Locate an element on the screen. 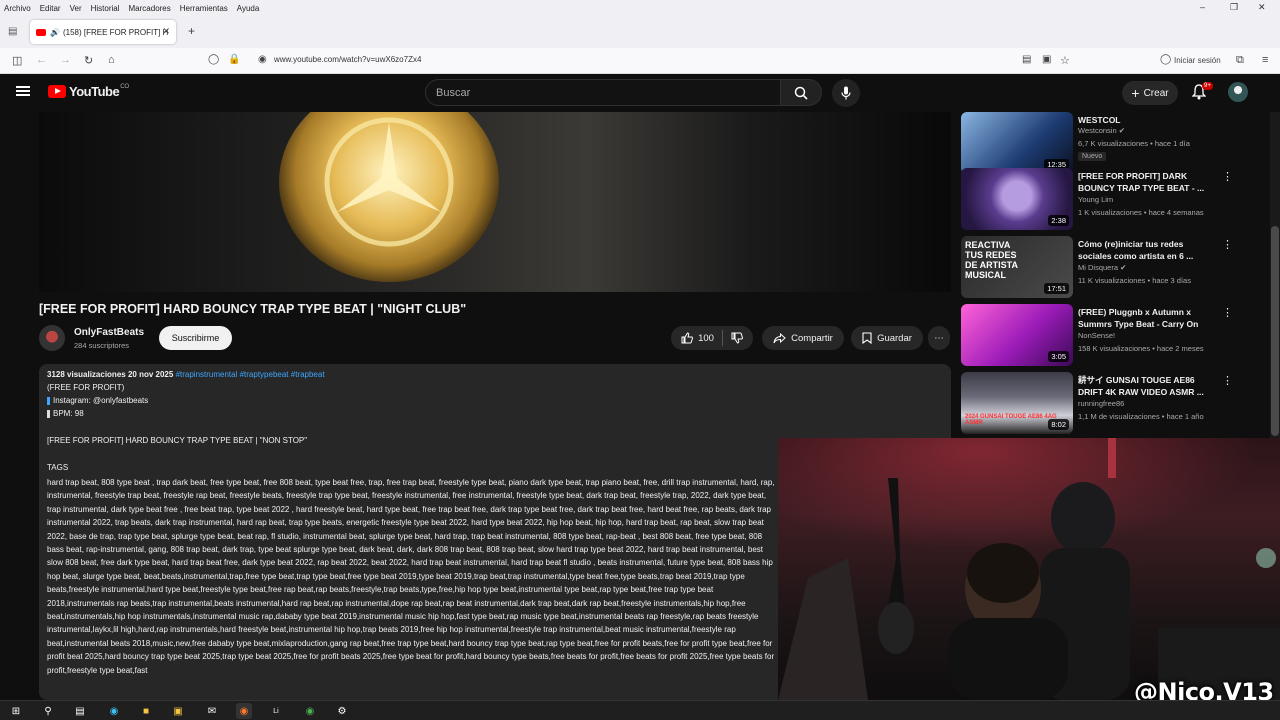  description-line-2: Instagram: @onlyfastbeats is located at coordinates (97, 400).